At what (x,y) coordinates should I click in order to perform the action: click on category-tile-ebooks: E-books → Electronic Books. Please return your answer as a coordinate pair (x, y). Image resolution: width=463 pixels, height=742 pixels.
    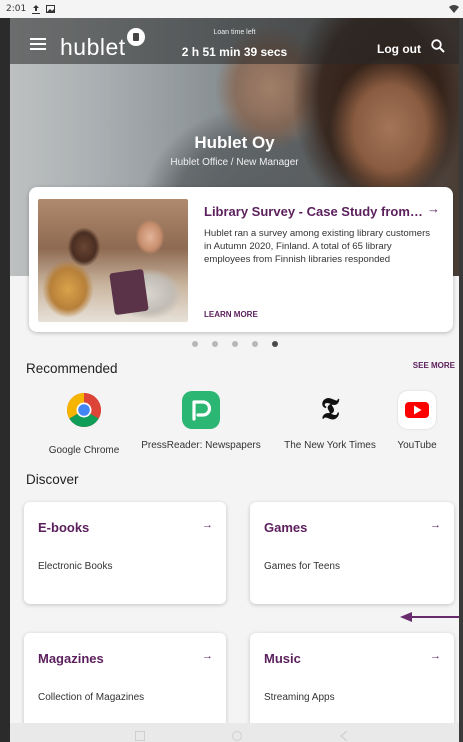
    Looking at the image, I should click on (125, 553).